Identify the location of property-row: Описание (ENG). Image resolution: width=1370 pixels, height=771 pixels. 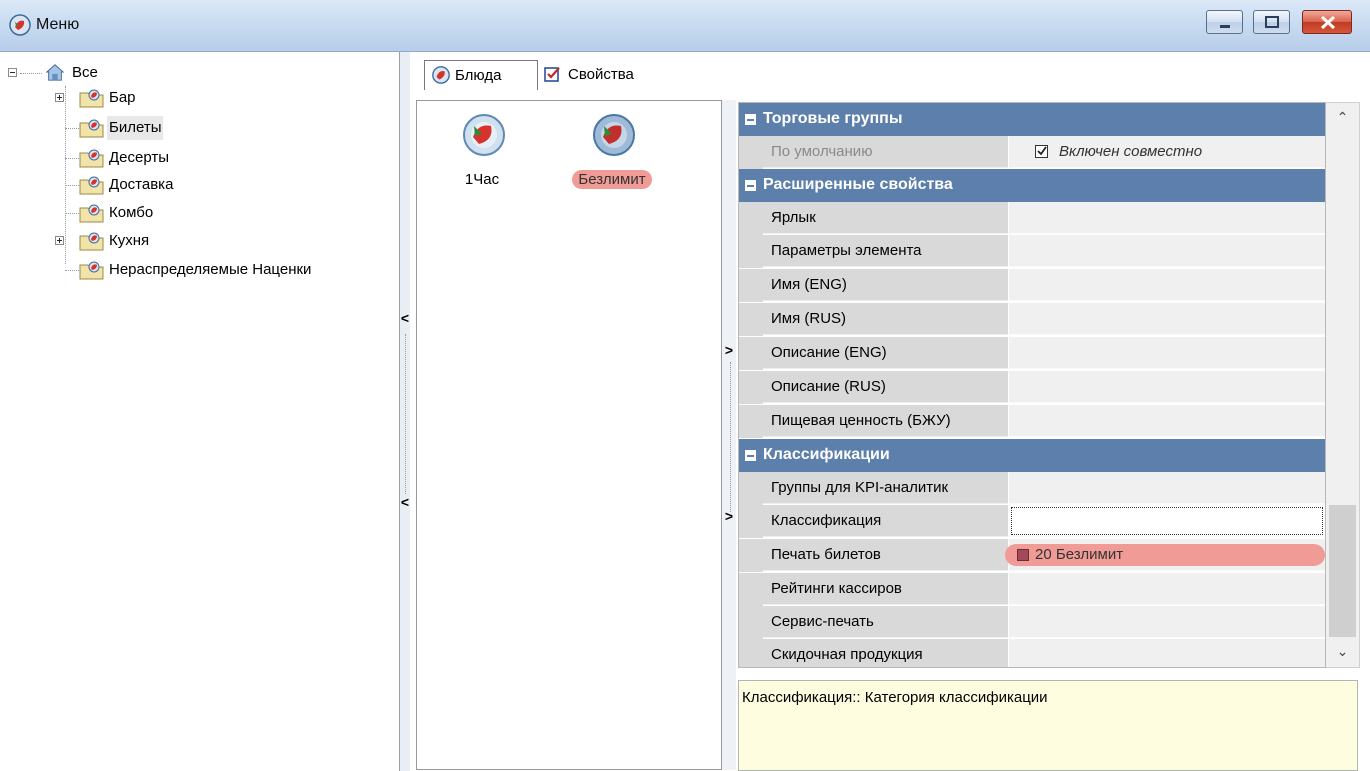
(1032, 353).